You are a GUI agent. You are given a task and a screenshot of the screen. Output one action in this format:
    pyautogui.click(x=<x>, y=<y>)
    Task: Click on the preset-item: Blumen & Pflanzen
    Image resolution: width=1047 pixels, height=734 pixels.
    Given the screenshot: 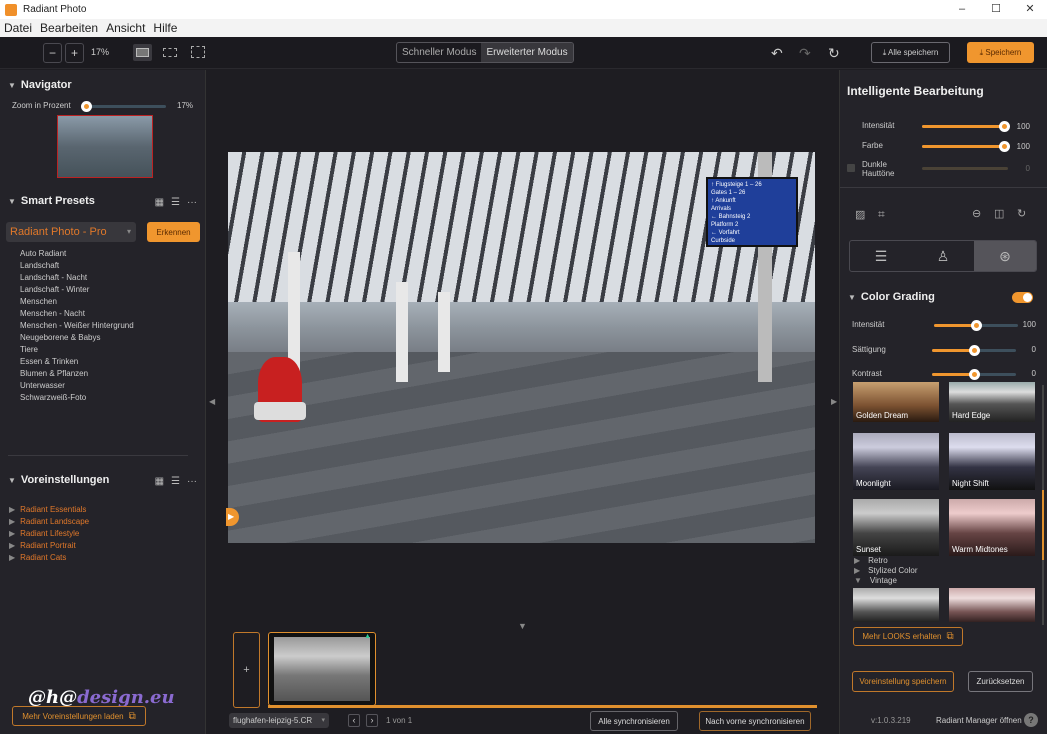 What is the action you would take?
    pyautogui.click(x=77, y=374)
    